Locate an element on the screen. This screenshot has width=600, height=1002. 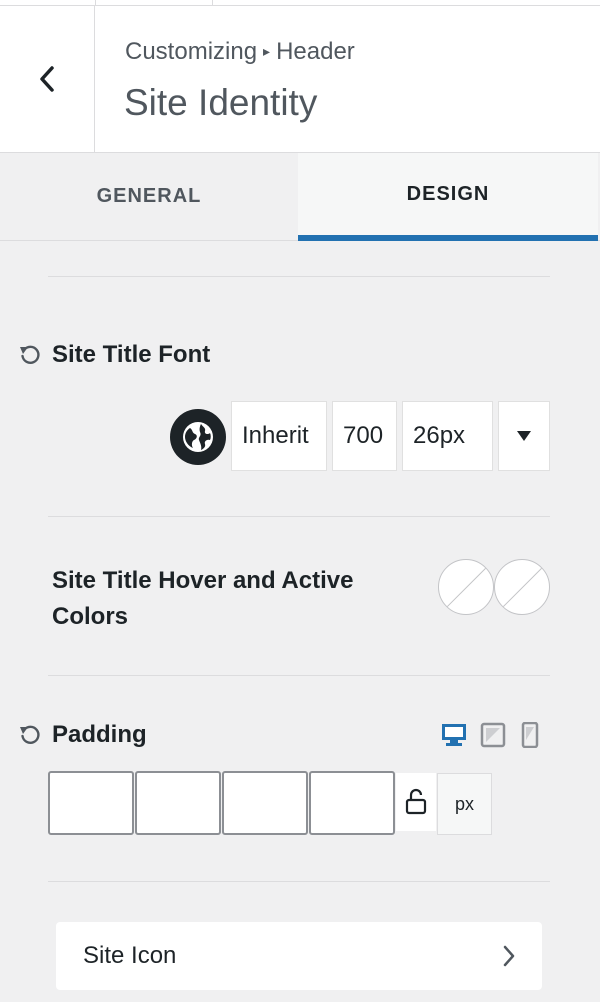
hover-color-swatch is located at coordinates (466, 587).